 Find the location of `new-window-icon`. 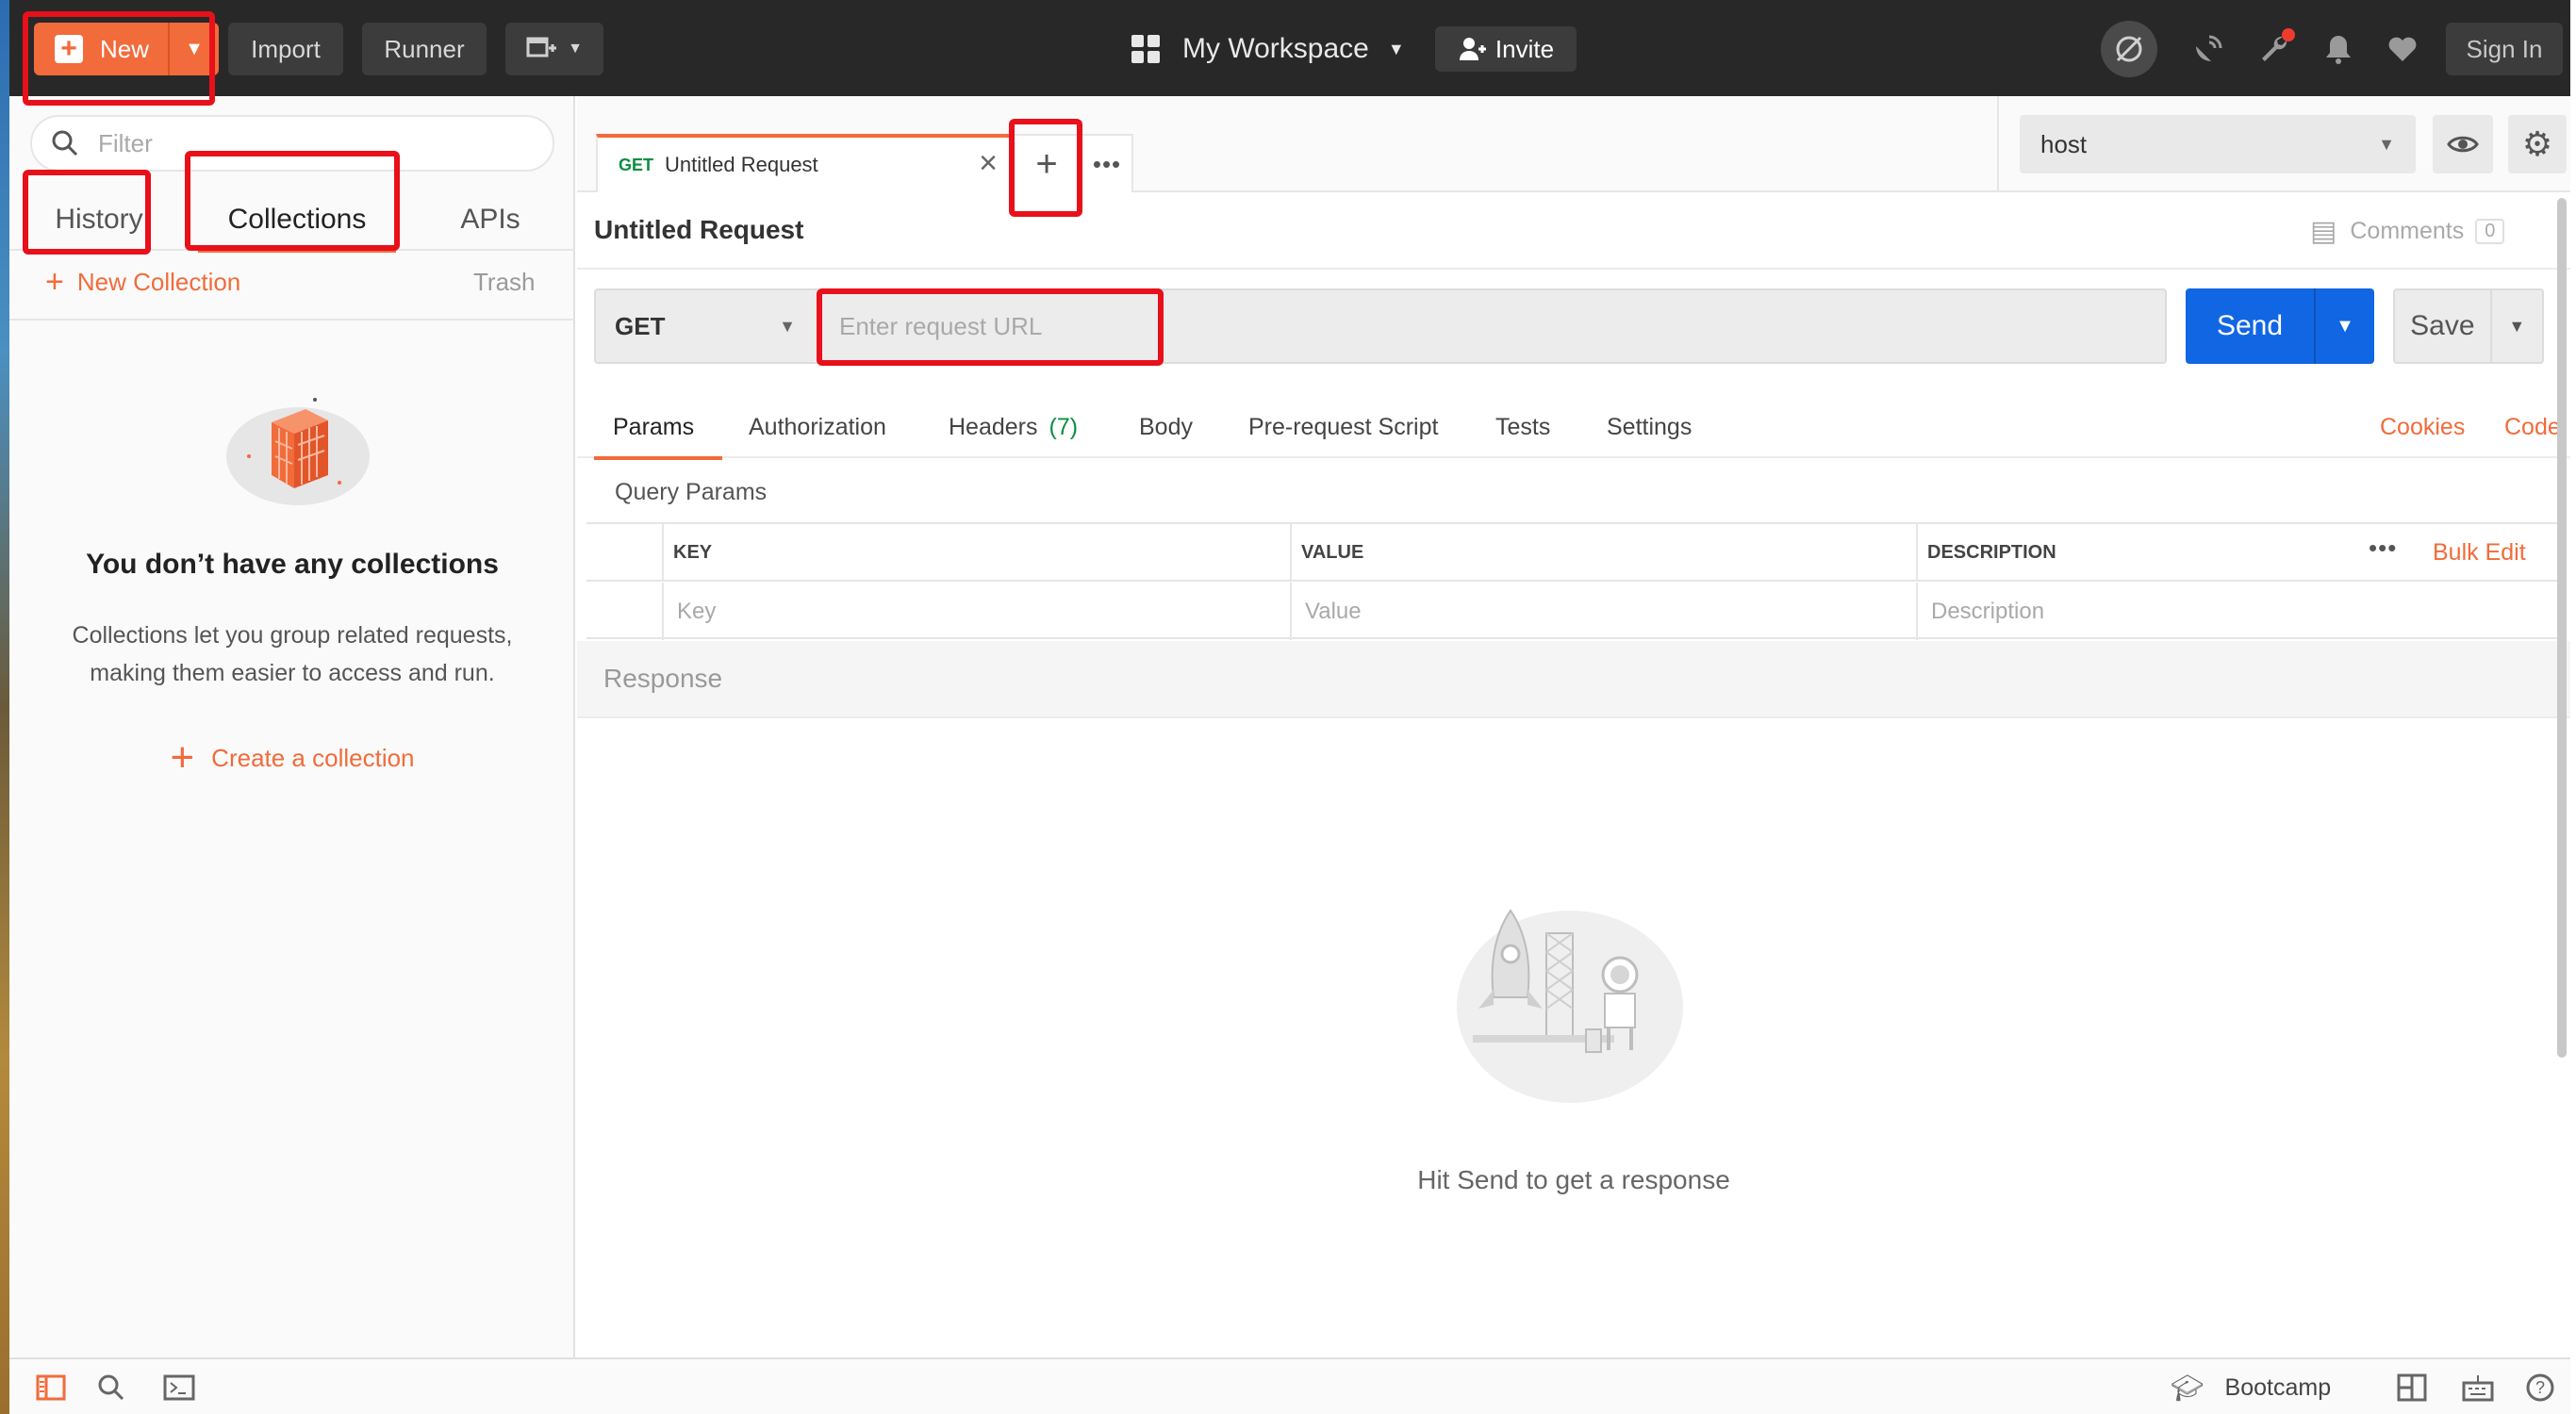

new-window-icon is located at coordinates (541, 47).